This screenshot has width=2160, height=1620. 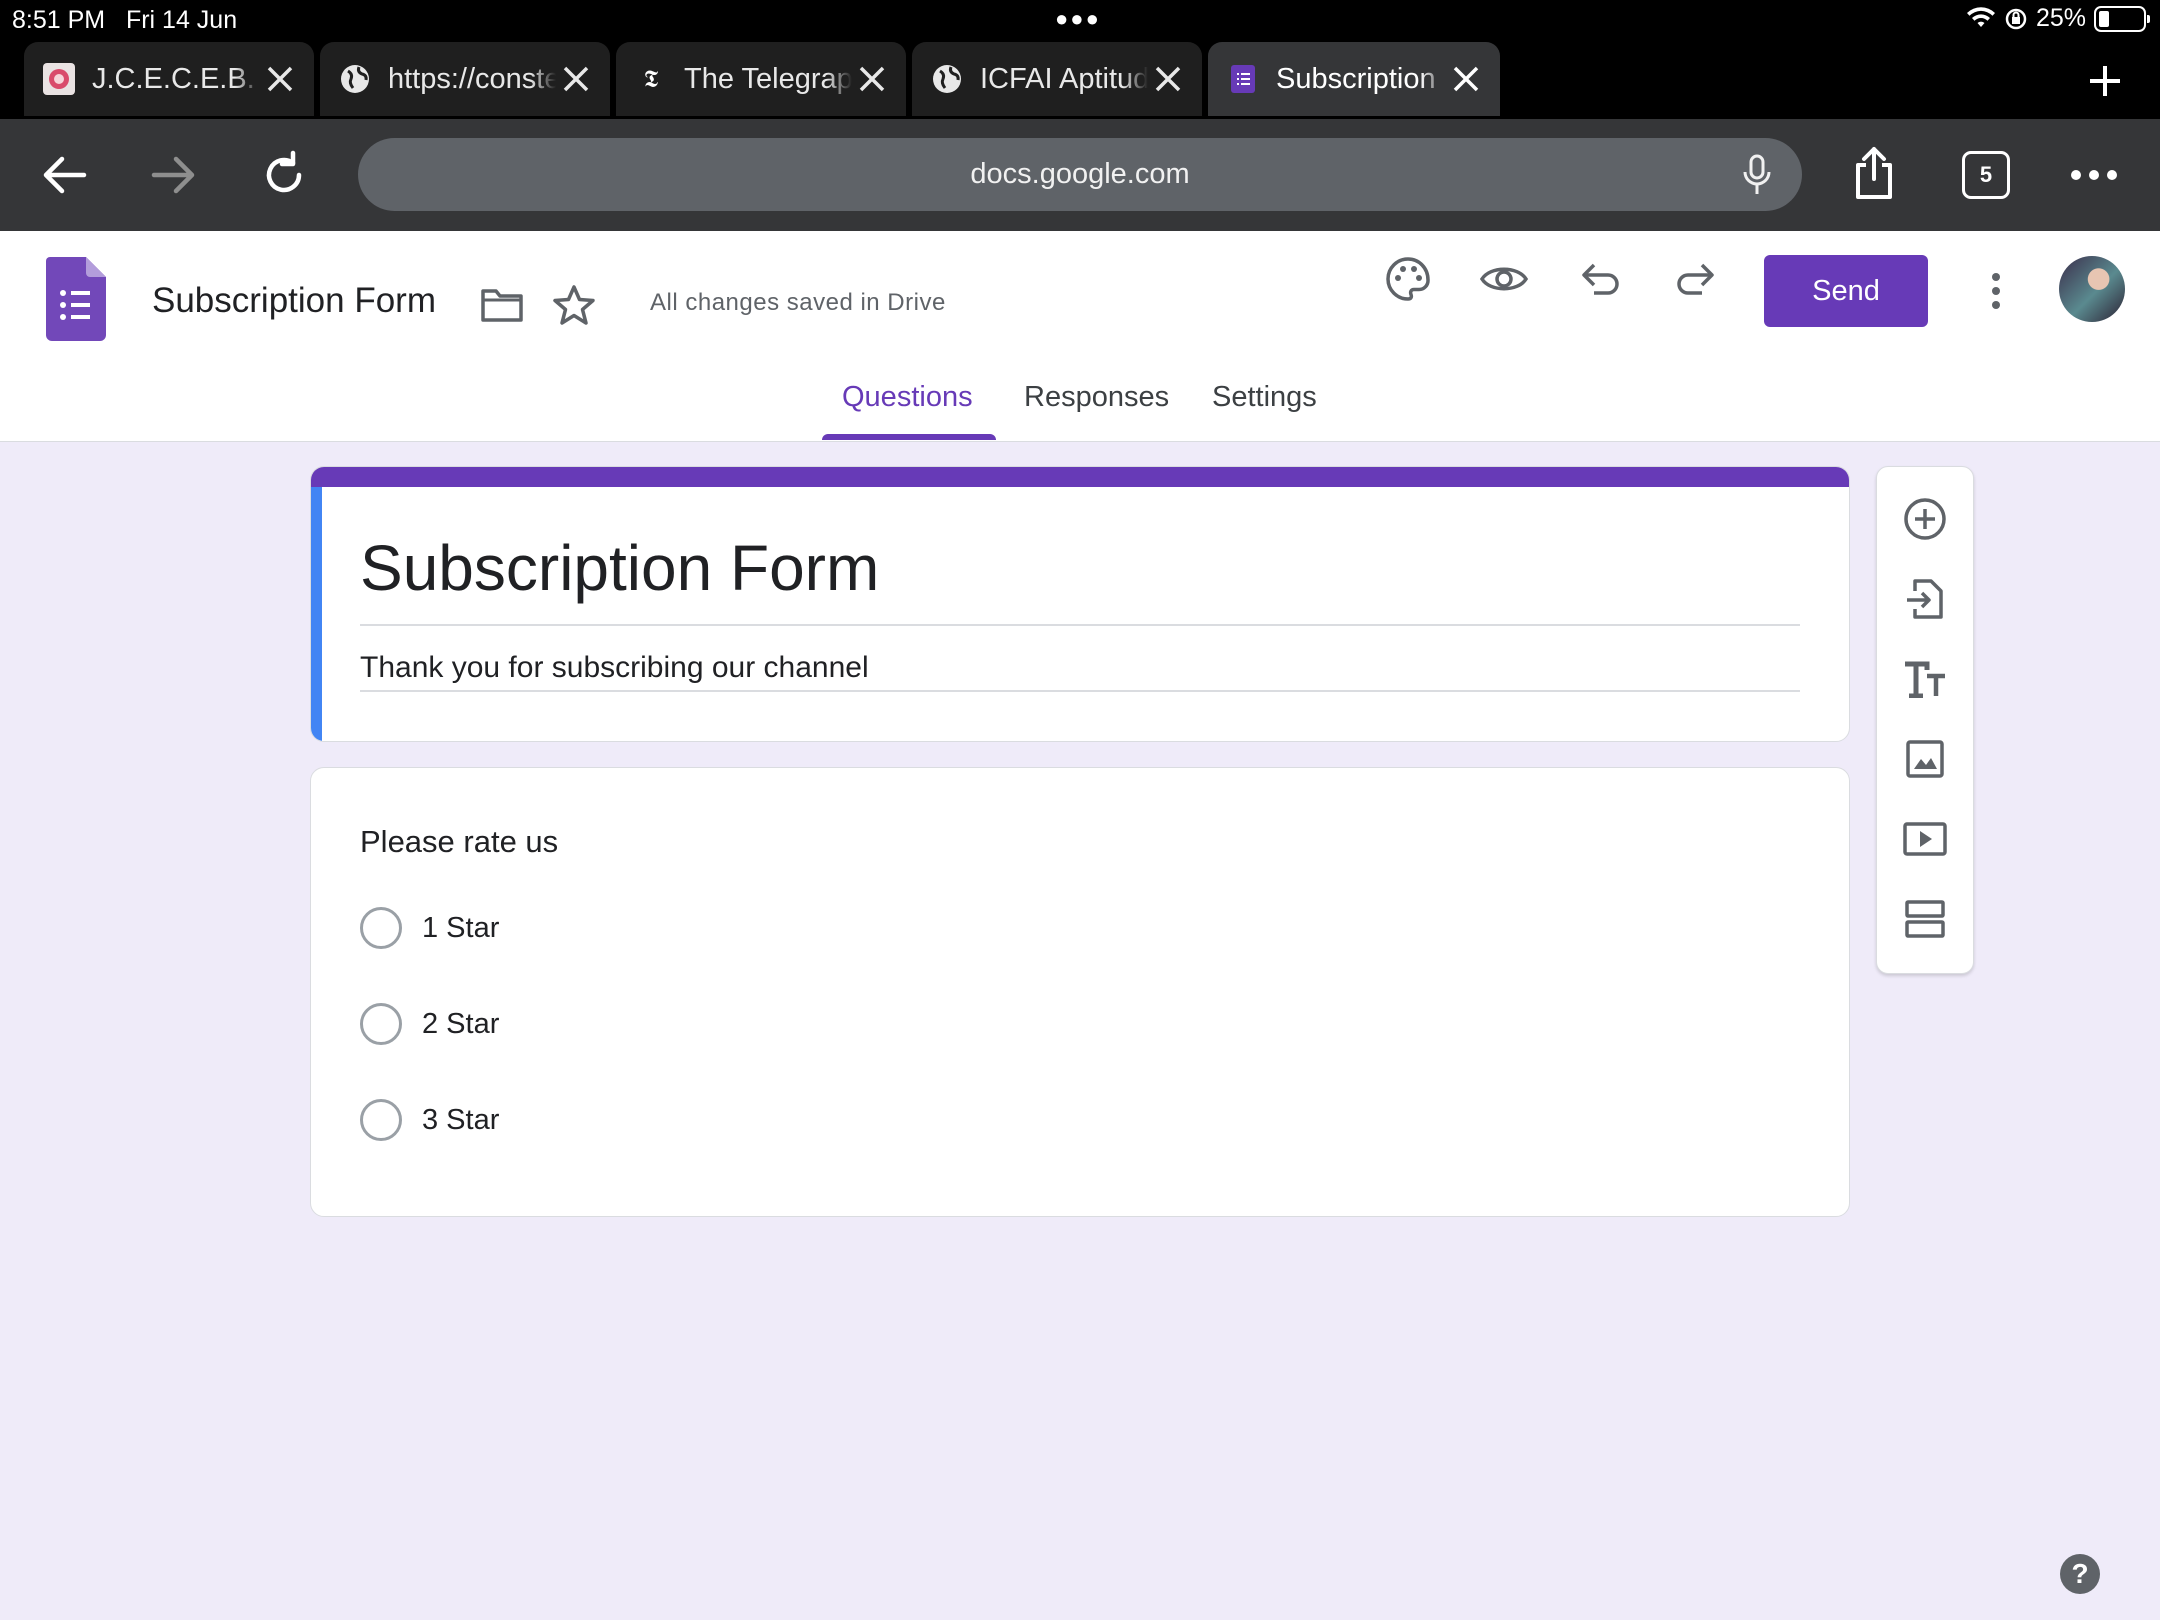 I want to click on forms-favicon, so click(x=1243, y=79).